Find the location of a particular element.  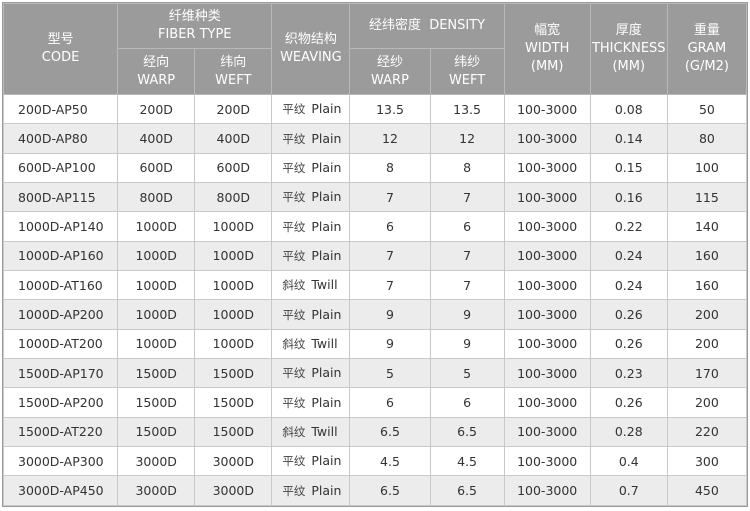

header-fiber-type-zh: 纤维种类 is located at coordinates (194, 16).